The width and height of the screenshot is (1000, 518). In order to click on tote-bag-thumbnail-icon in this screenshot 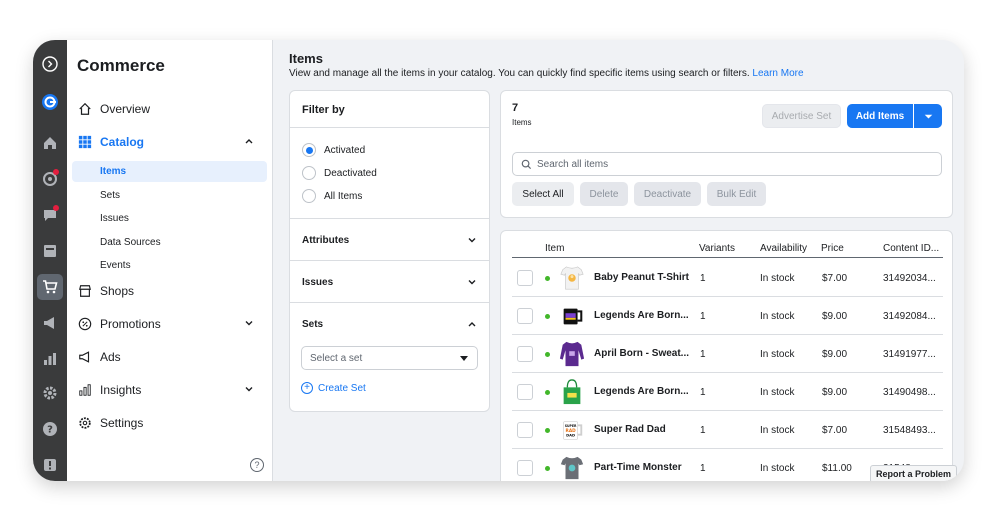, I will do `click(572, 392)`.